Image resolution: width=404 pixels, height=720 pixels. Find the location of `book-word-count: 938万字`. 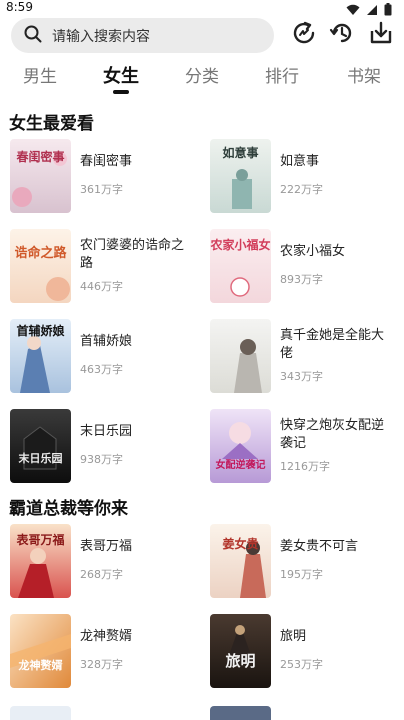

book-word-count: 938万字 is located at coordinates (101, 459).